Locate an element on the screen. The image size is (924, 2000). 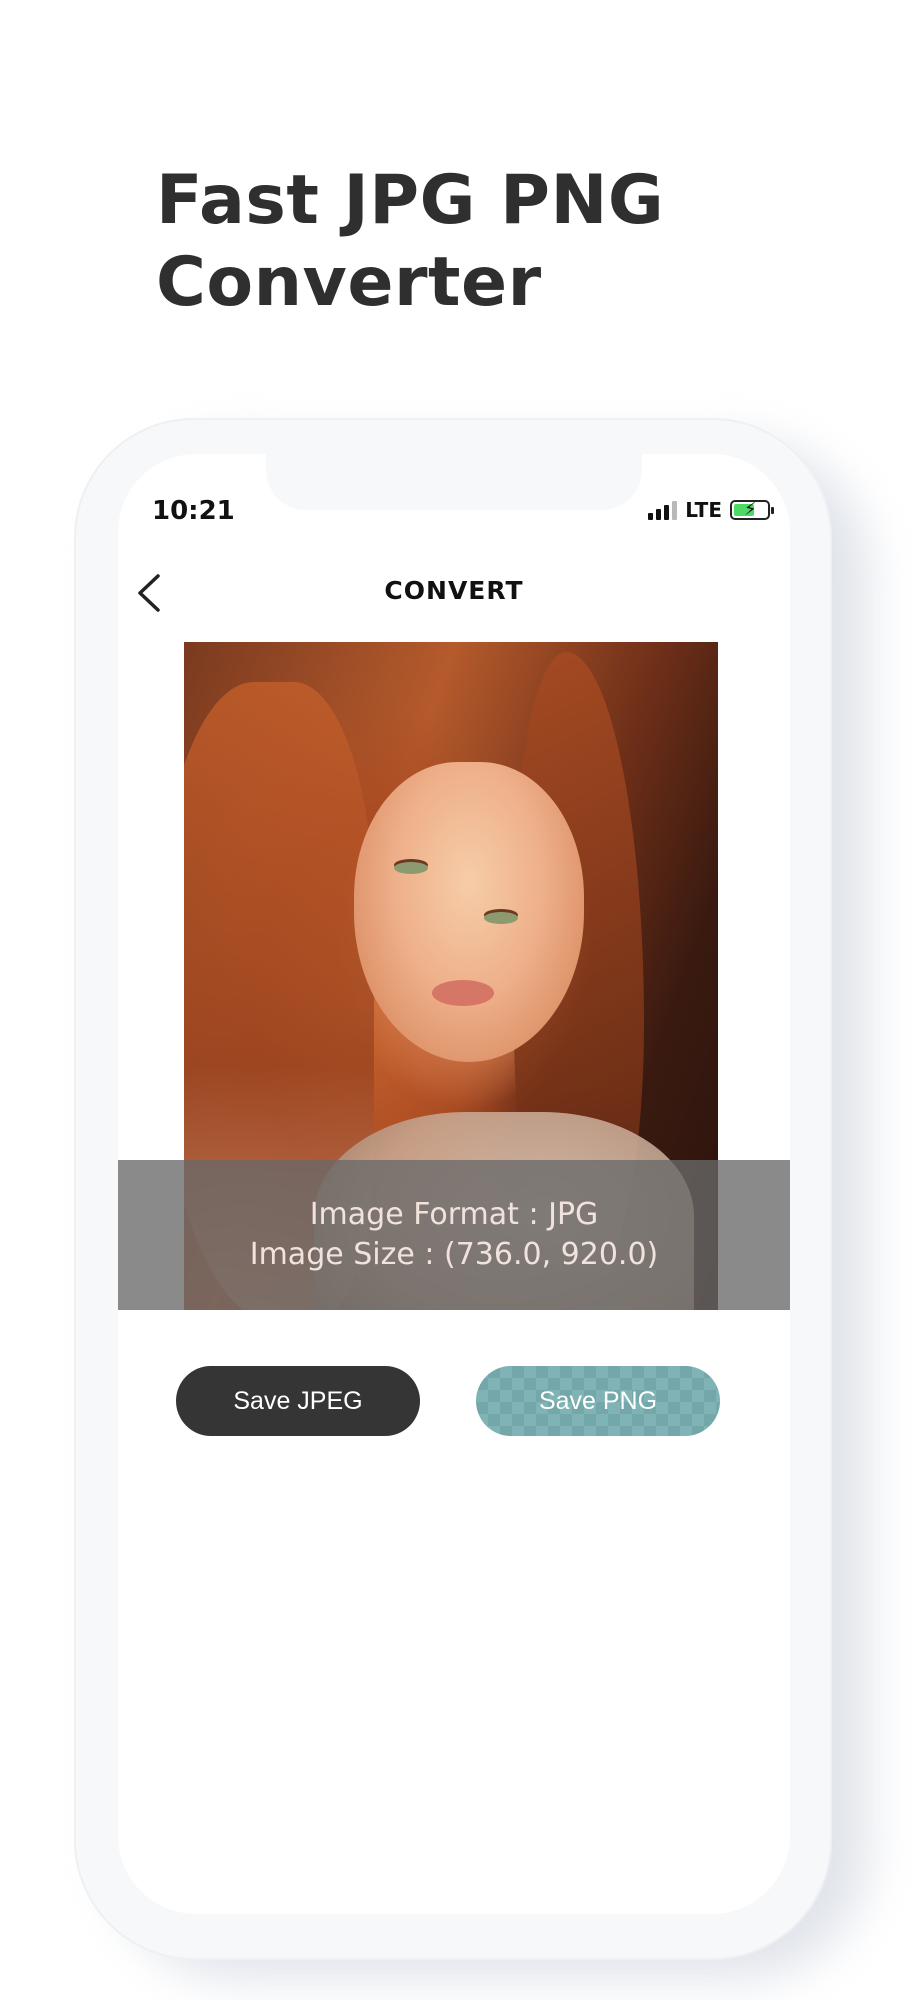
notch is located at coordinates (454, 482).